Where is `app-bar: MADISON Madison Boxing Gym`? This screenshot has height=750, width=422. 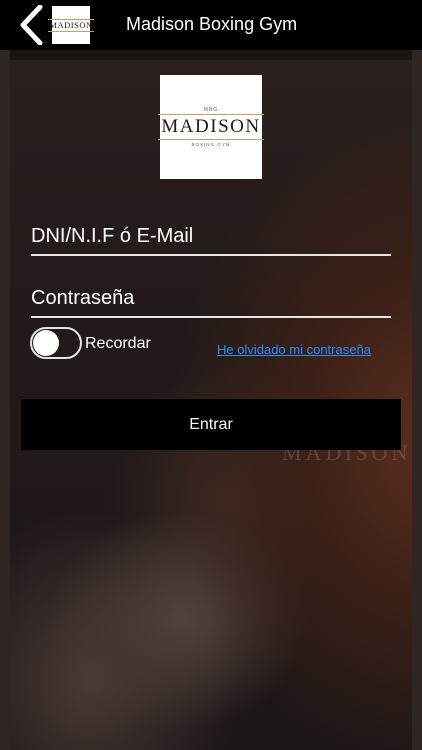 app-bar: MADISON Madison Boxing Gym is located at coordinates (211, 25).